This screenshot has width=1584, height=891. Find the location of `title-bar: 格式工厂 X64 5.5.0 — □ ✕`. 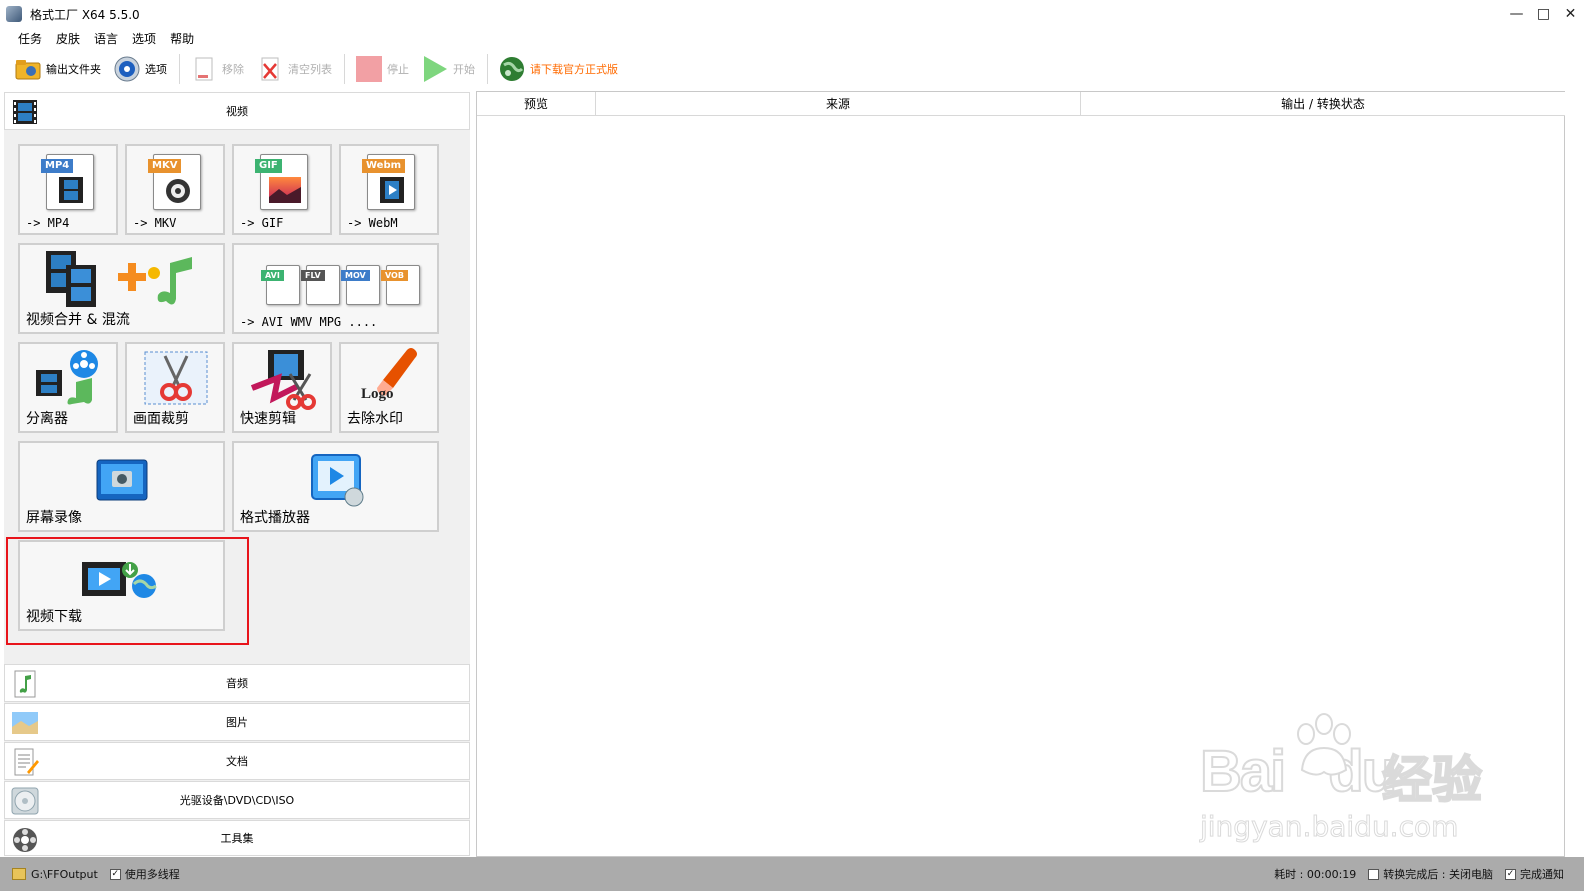

title-bar: 格式工厂 X64 5.5.0 — □ ✕ is located at coordinates (792, 14).